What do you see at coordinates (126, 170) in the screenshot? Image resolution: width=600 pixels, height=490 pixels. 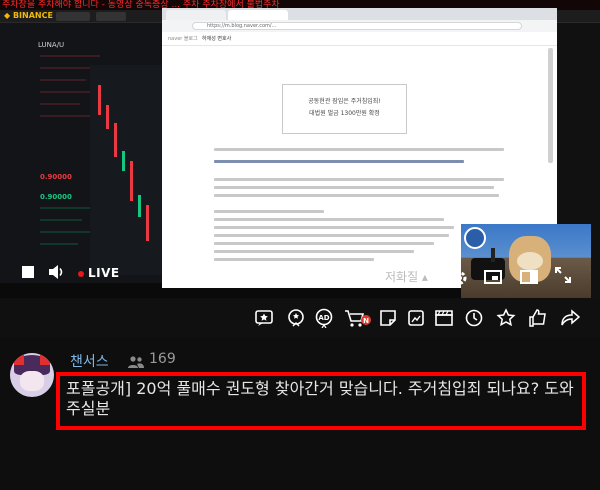 I see `candle-chart` at bounding box center [126, 170].